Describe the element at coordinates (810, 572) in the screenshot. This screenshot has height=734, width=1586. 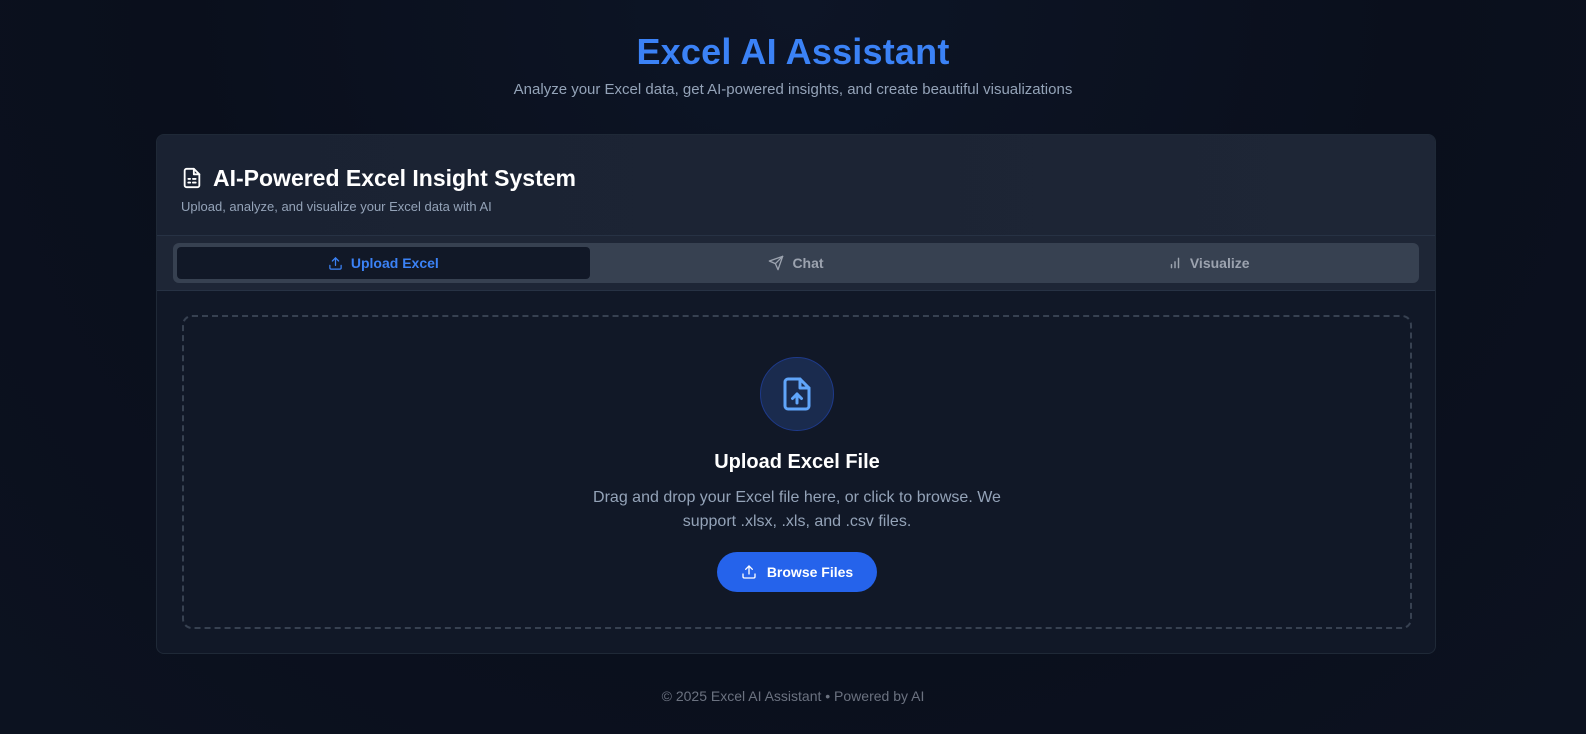
I see `browse-files-label: Browse Files` at that location.